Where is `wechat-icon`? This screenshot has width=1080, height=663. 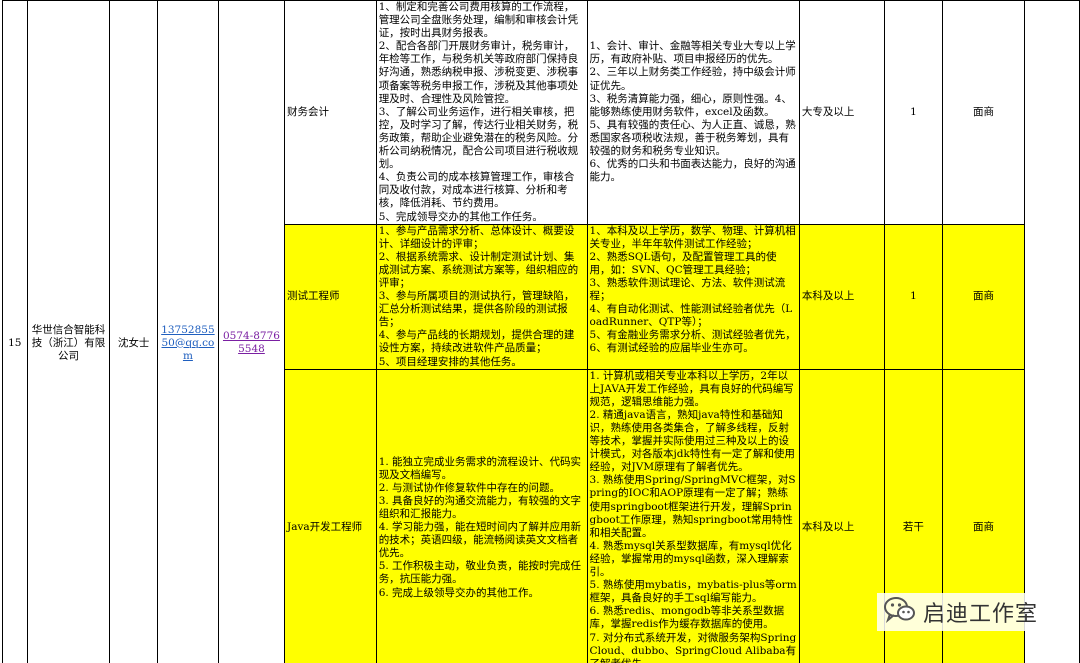 wechat-icon is located at coordinates (900, 612).